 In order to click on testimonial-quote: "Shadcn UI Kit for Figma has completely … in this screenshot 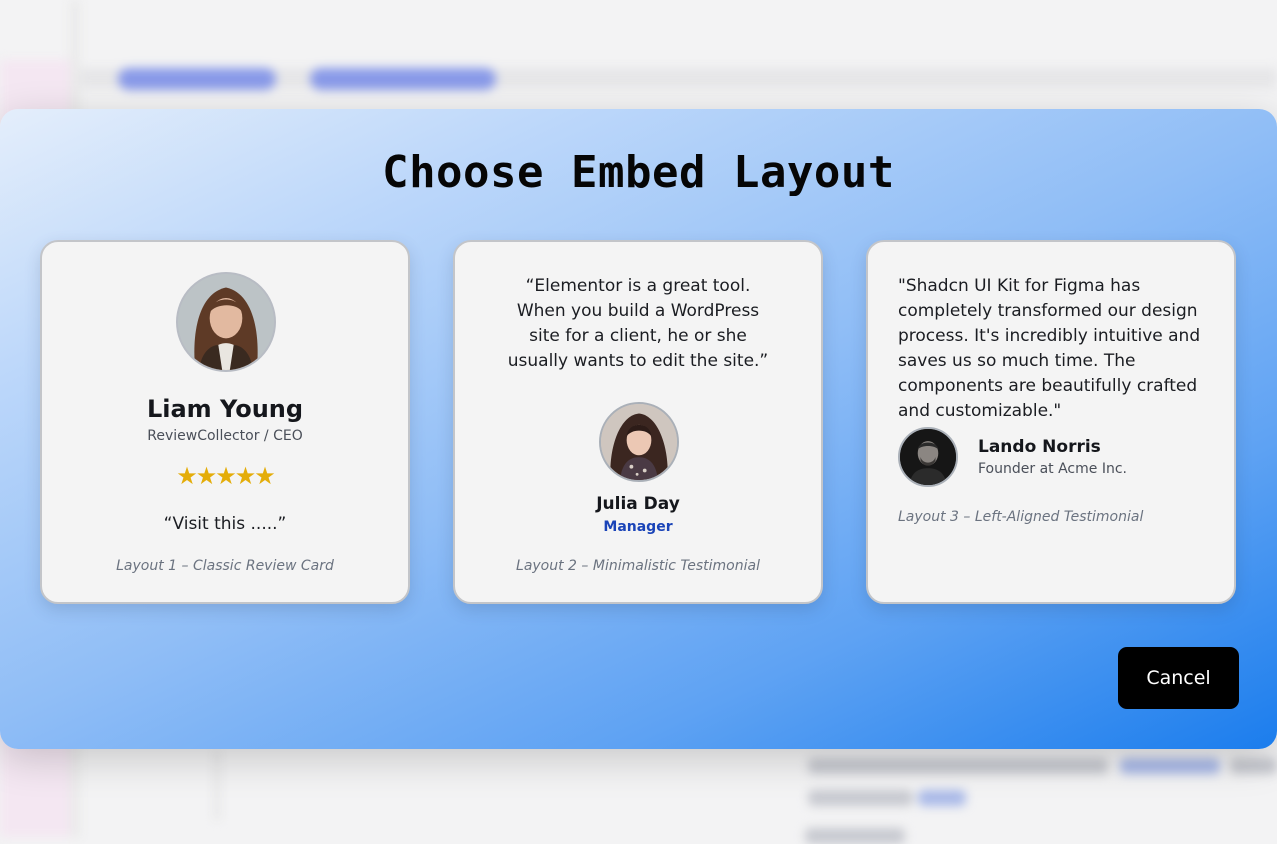, I will do `click(1049, 348)`.